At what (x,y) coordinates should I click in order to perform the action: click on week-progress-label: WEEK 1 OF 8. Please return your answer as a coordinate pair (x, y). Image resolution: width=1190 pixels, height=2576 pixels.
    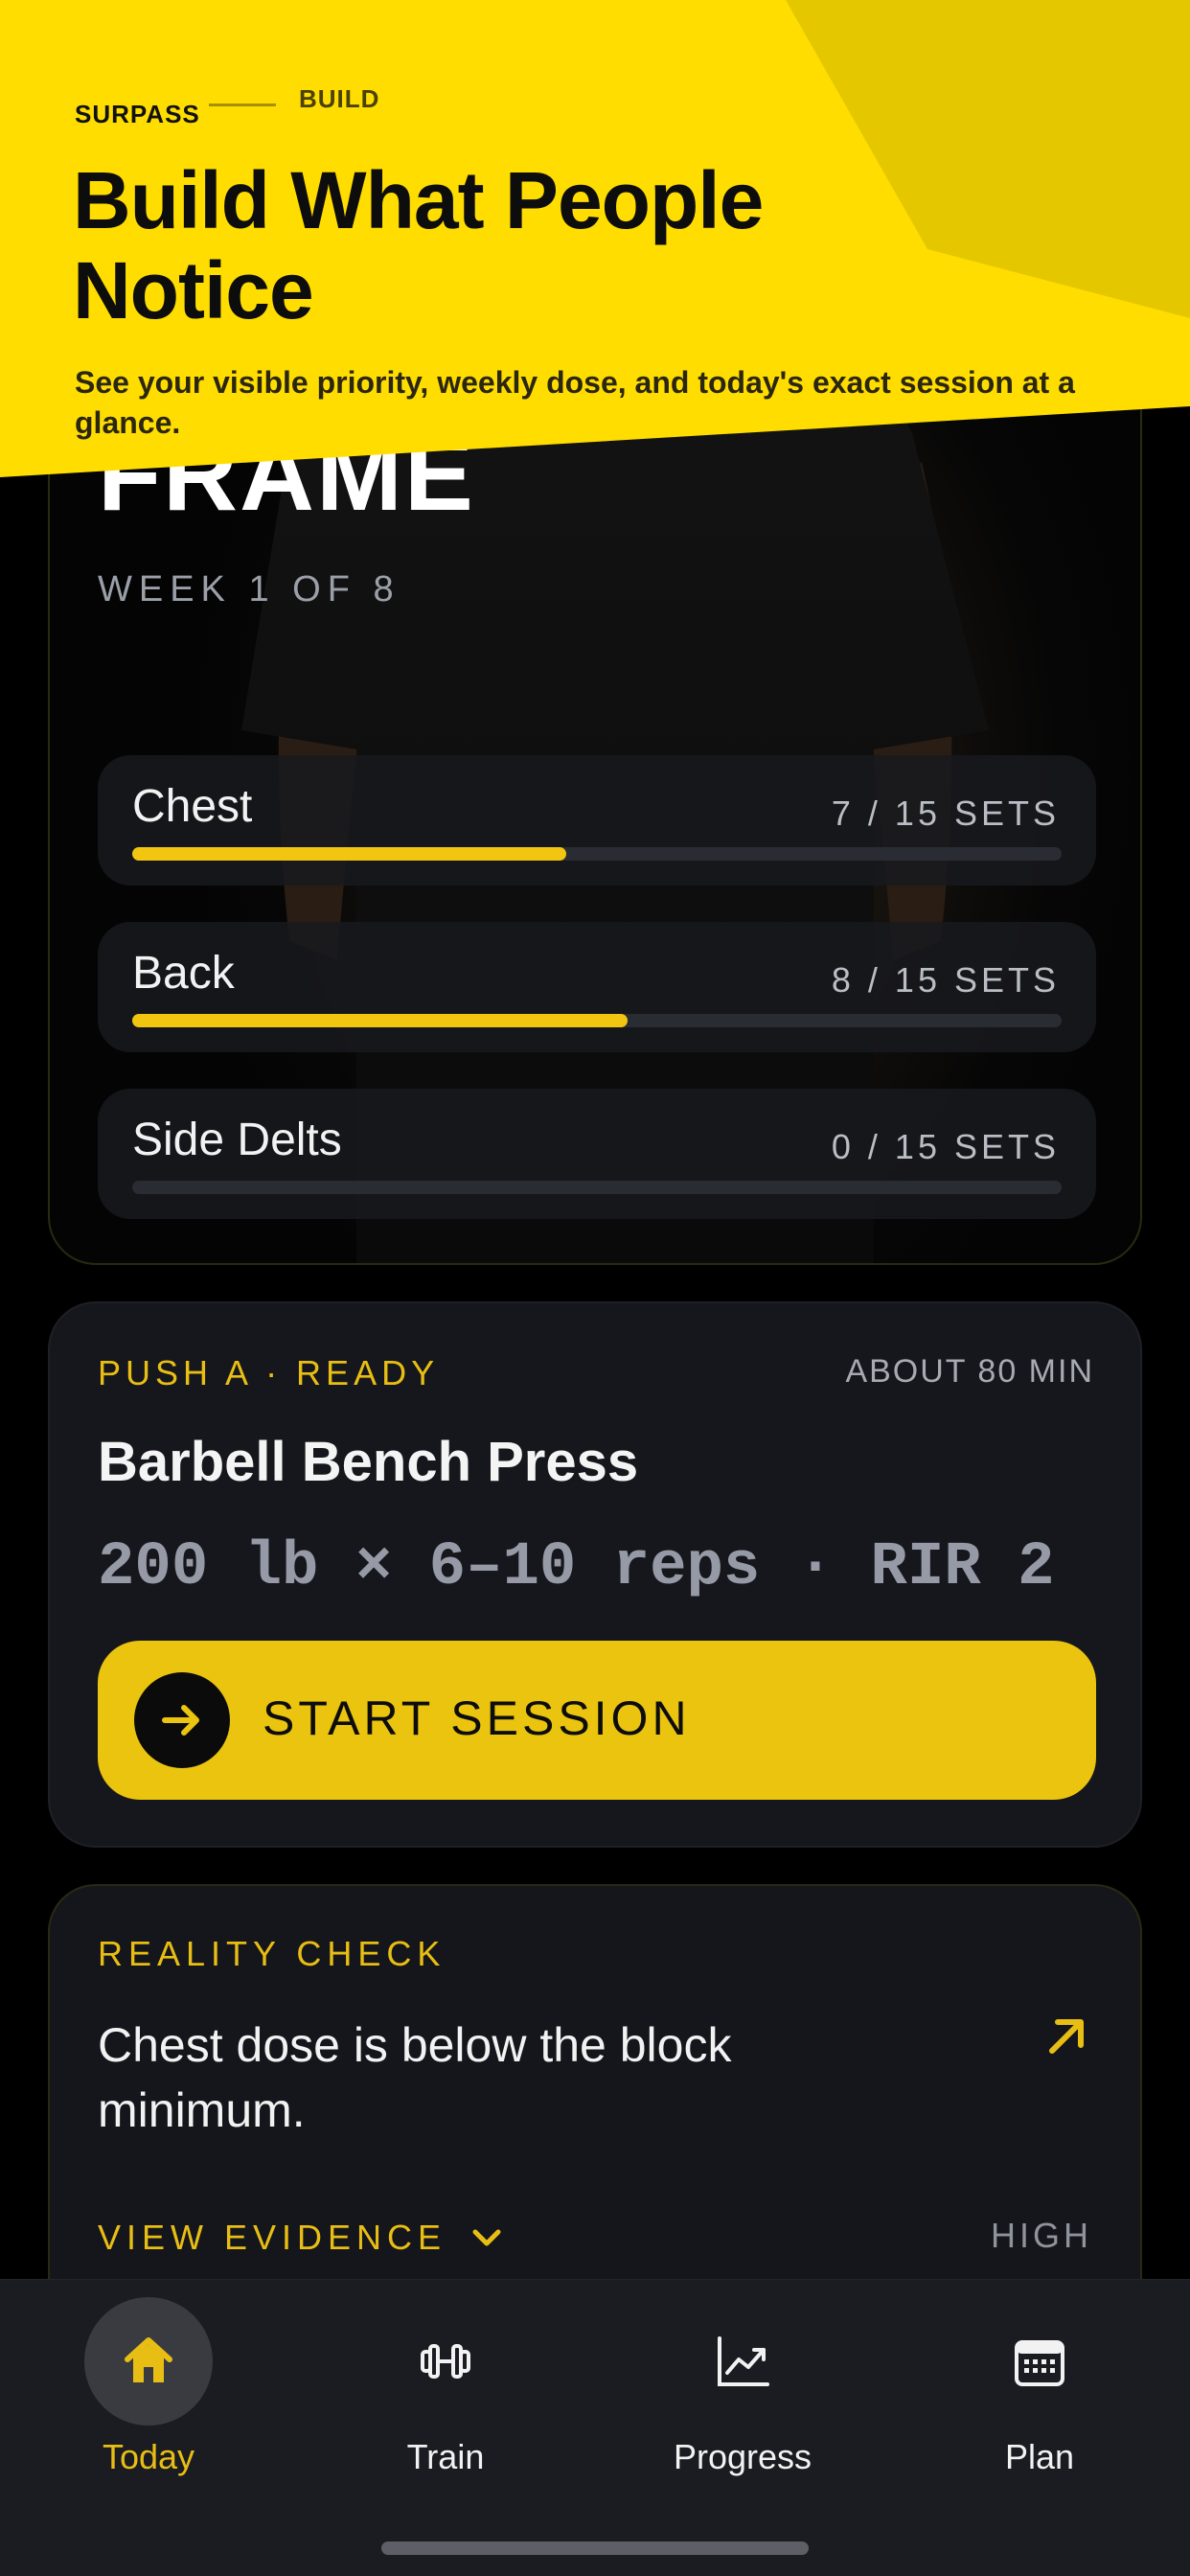
    Looking at the image, I should click on (249, 589).